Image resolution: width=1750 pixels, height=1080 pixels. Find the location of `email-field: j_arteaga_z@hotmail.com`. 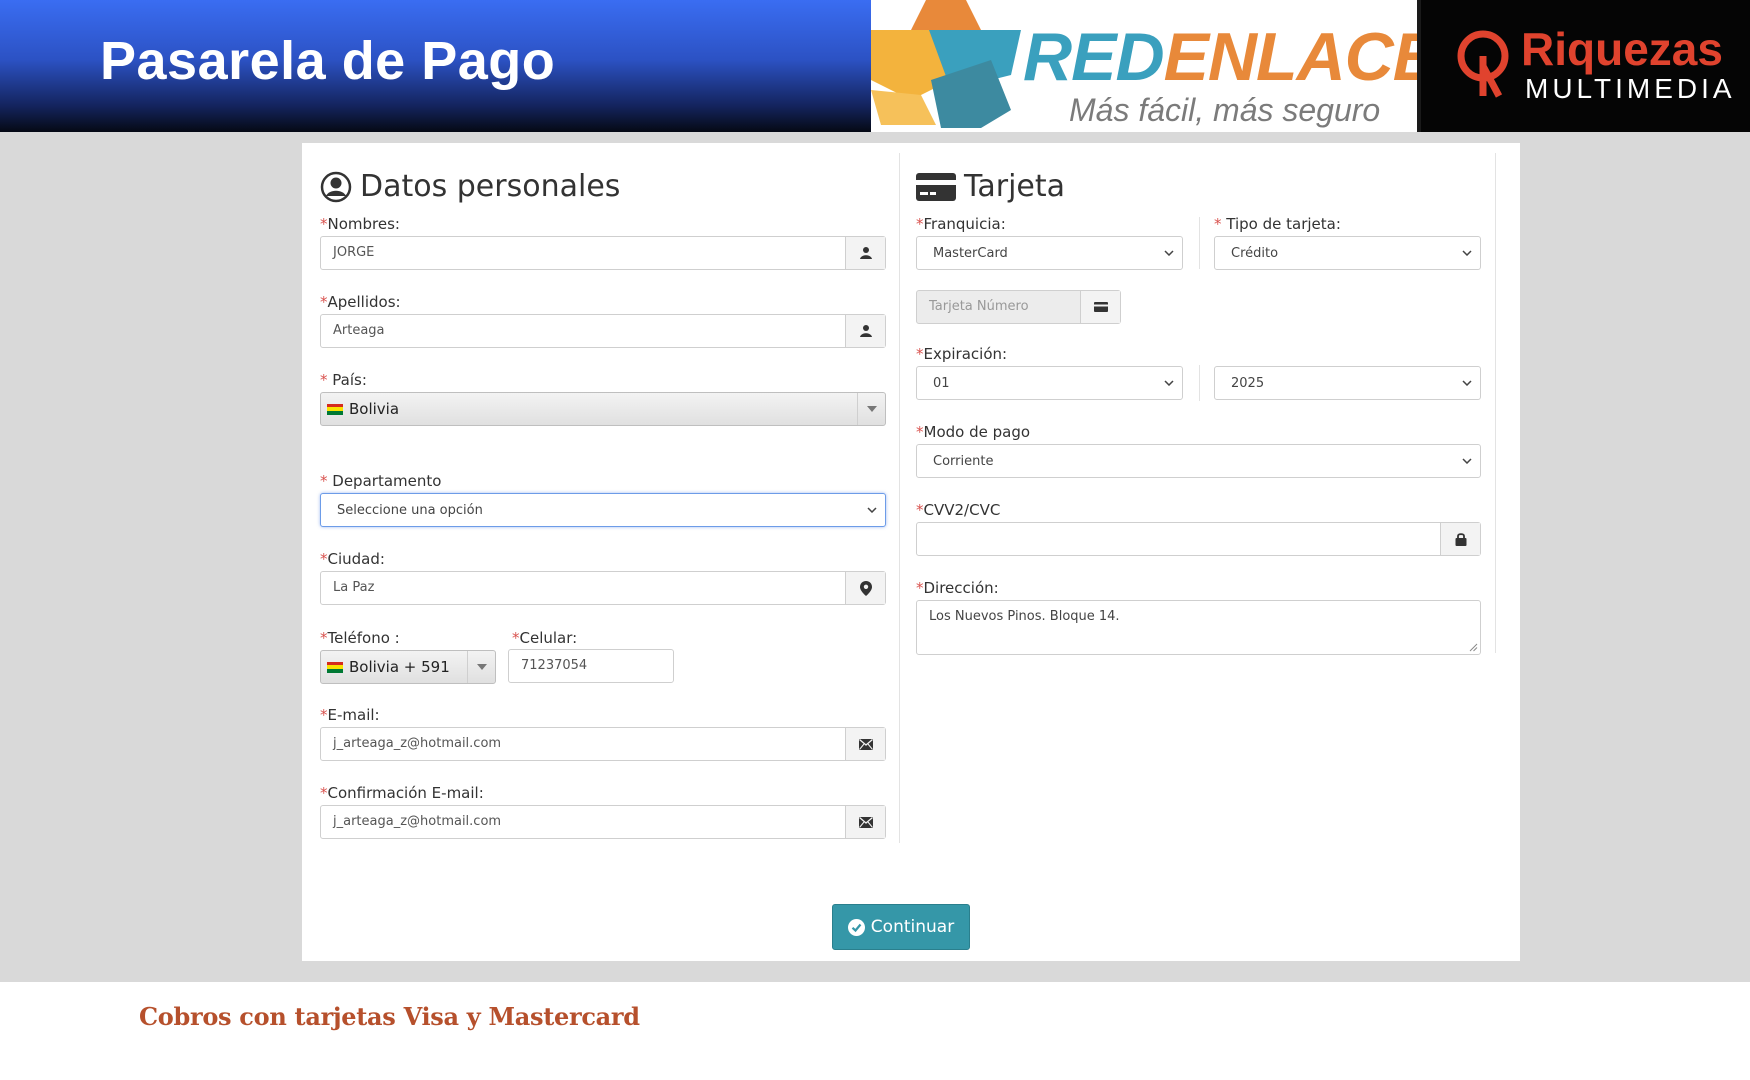

email-field: j_arteaga_z@hotmail.com is located at coordinates (603, 744).